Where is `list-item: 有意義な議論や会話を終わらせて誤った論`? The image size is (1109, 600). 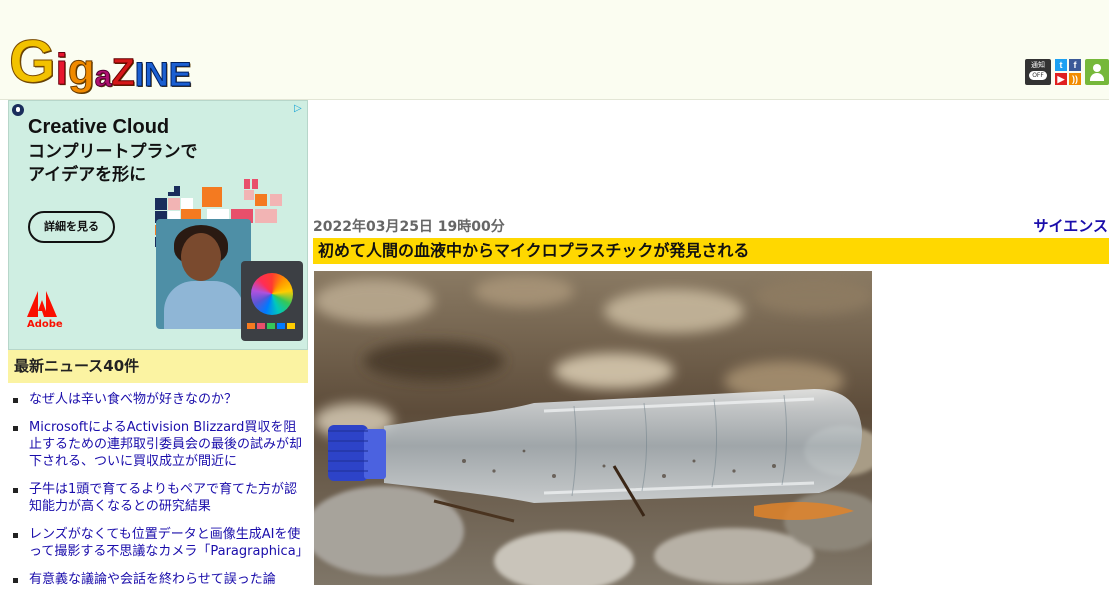 list-item: 有意義な議論や会話を終わらせて誤った論 is located at coordinates (158, 579).